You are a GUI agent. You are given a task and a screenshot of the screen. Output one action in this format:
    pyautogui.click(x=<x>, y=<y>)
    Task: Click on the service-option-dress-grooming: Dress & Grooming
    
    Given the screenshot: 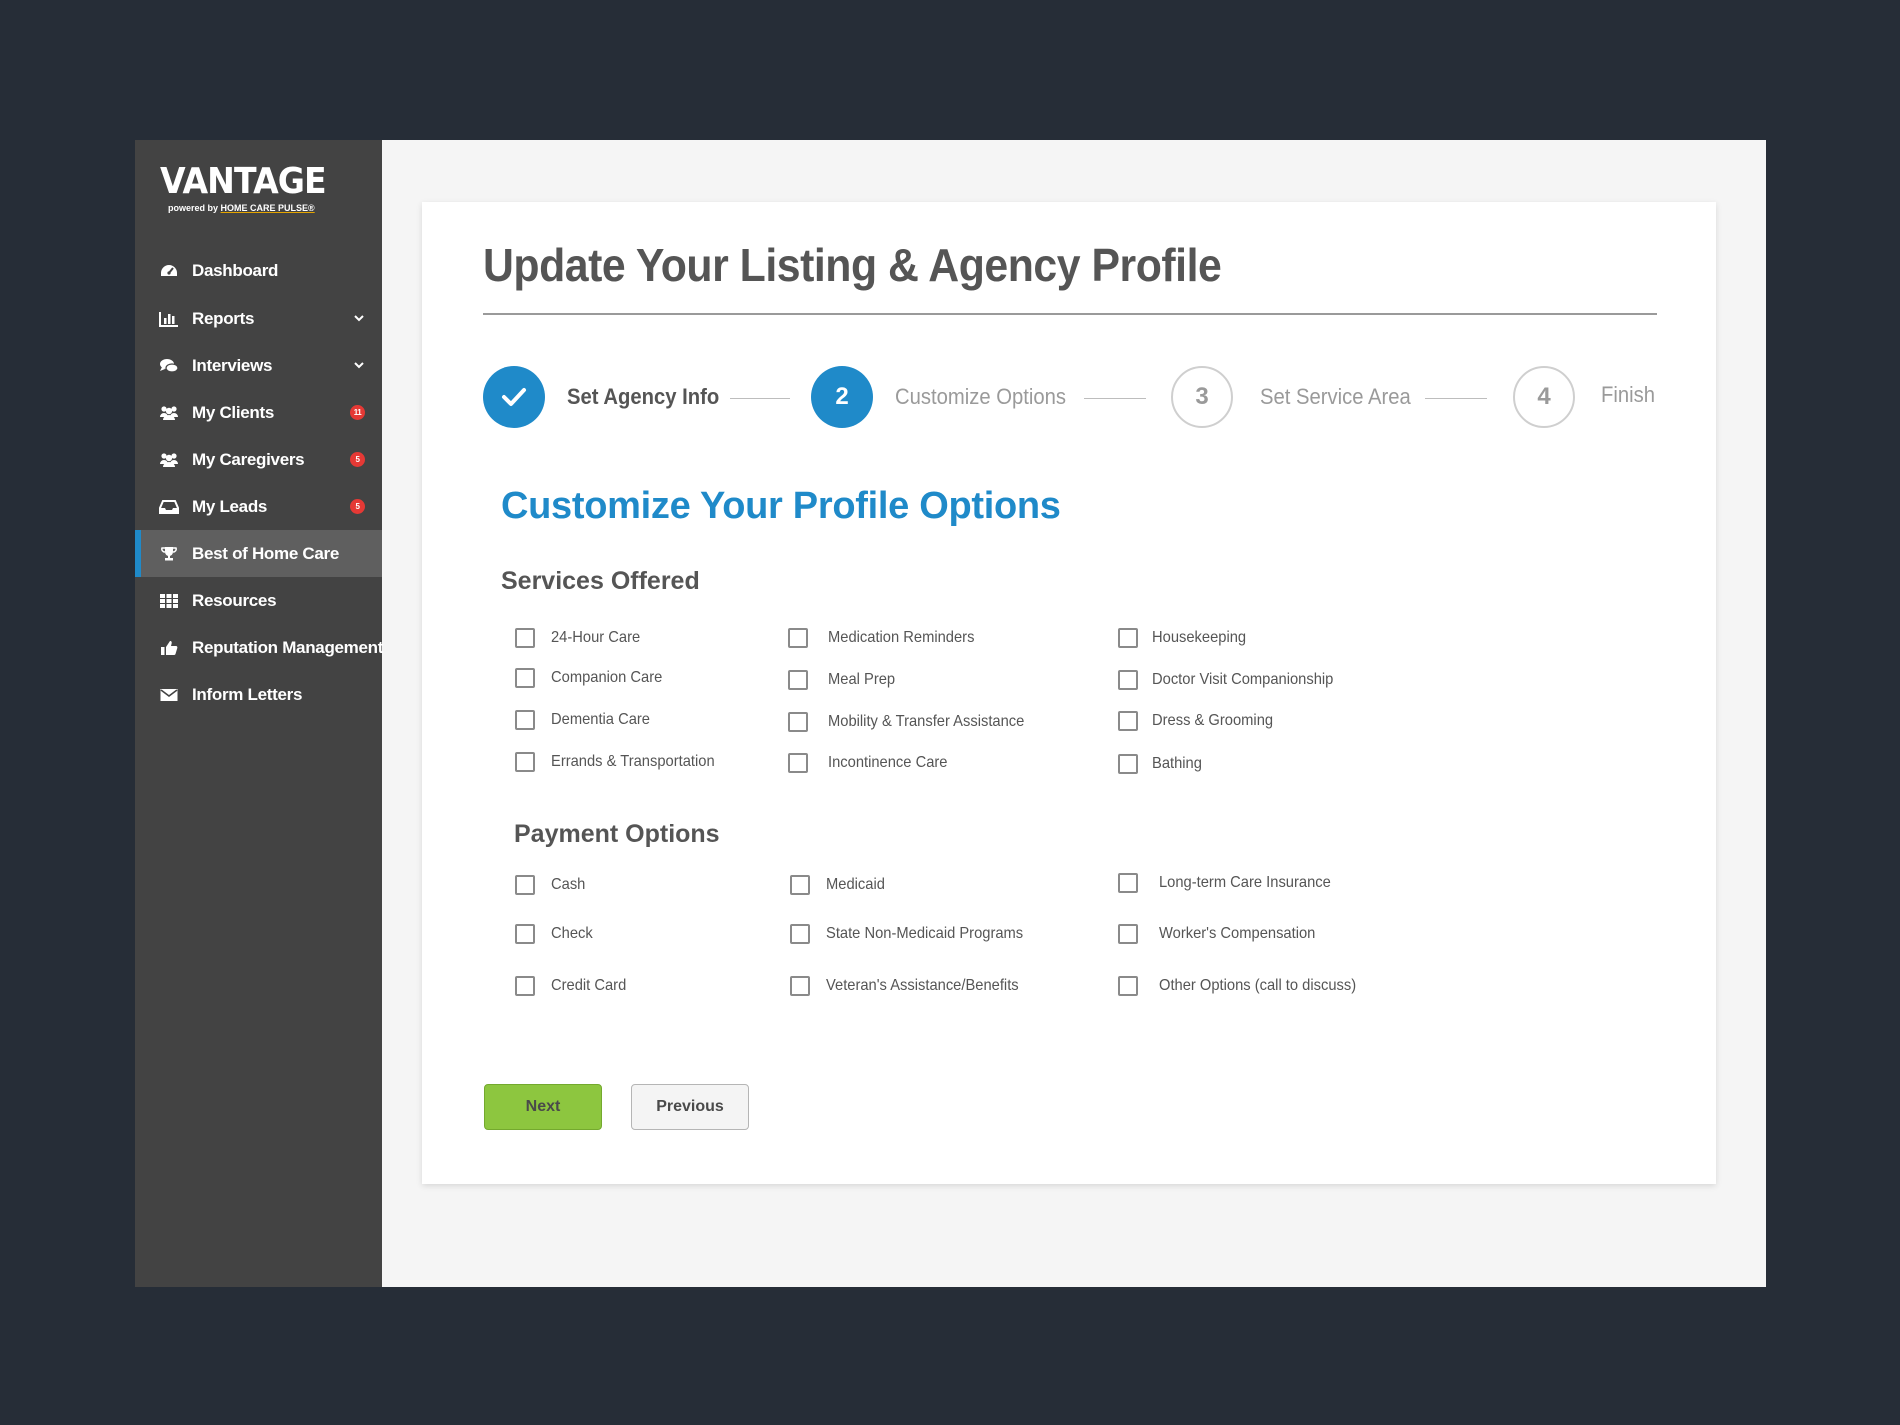 What is the action you would take?
    pyautogui.click(x=1201, y=721)
    